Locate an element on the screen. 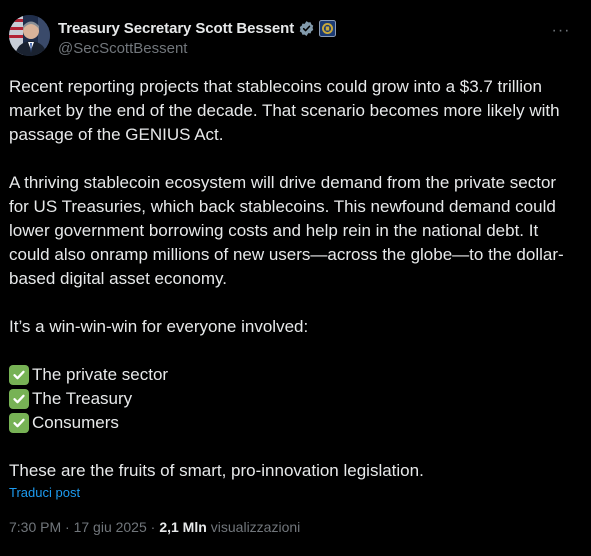  check-item-1: The private sector is located at coordinates (292, 375).